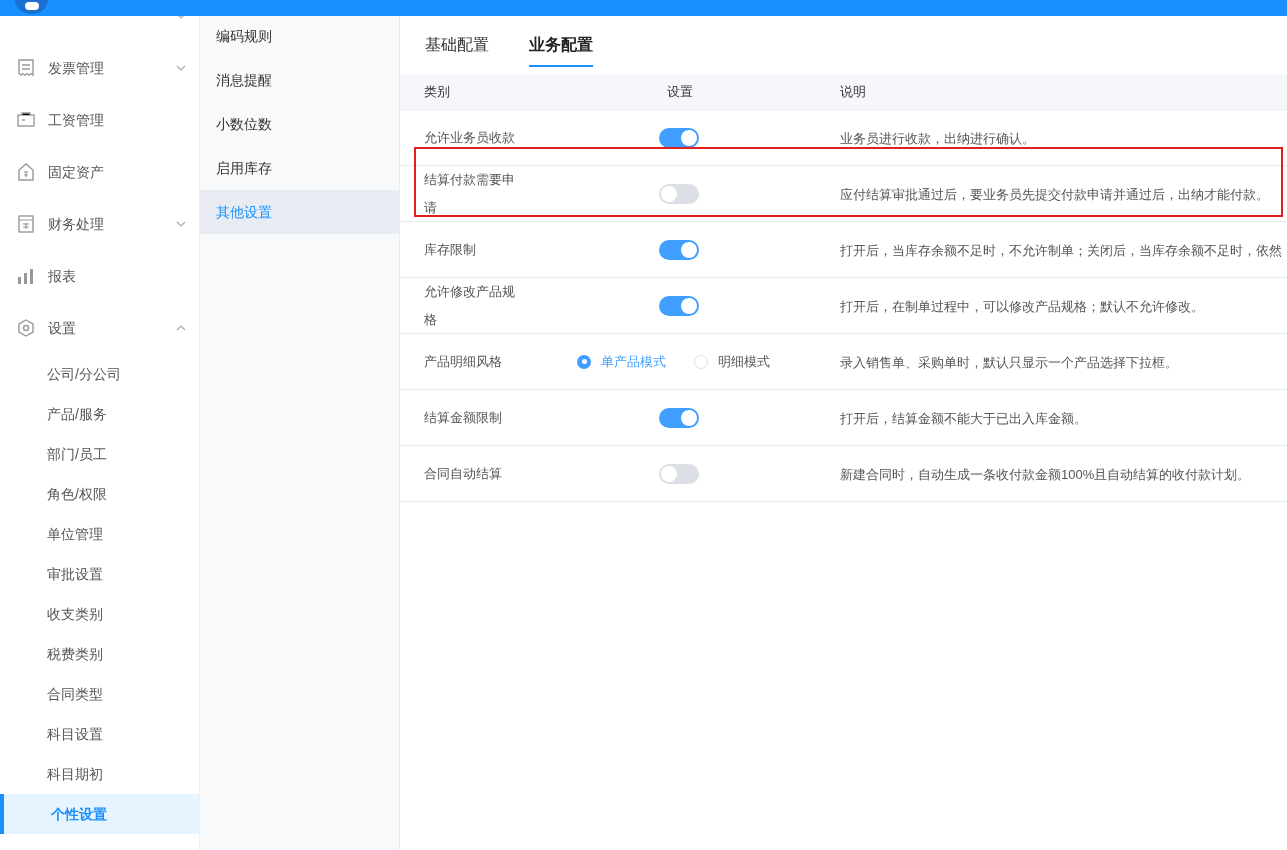 The image size is (1287, 850). I want to click on submenu-item: 科目设置, so click(99, 734).